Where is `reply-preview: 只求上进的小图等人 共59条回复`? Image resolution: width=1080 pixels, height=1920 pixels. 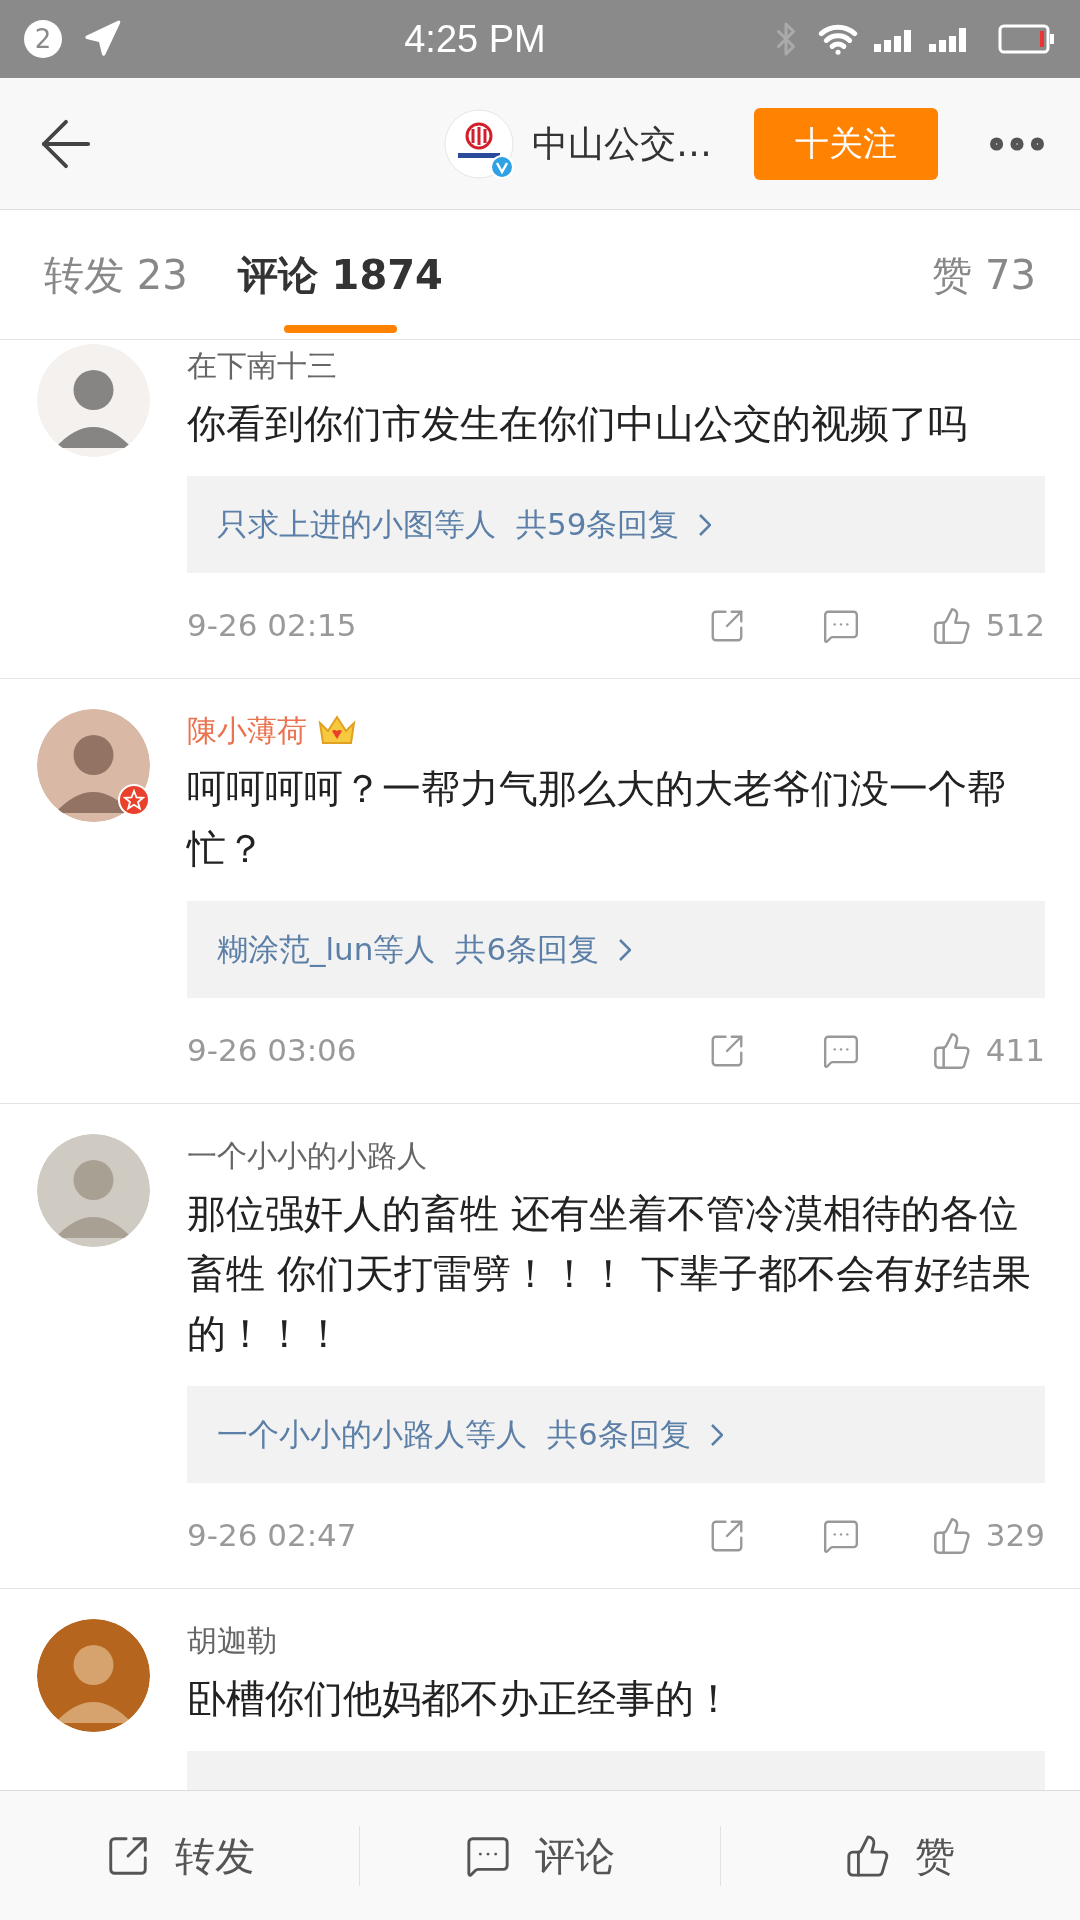 reply-preview: 只求上进的小图等人 共59条回复 is located at coordinates (616, 524).